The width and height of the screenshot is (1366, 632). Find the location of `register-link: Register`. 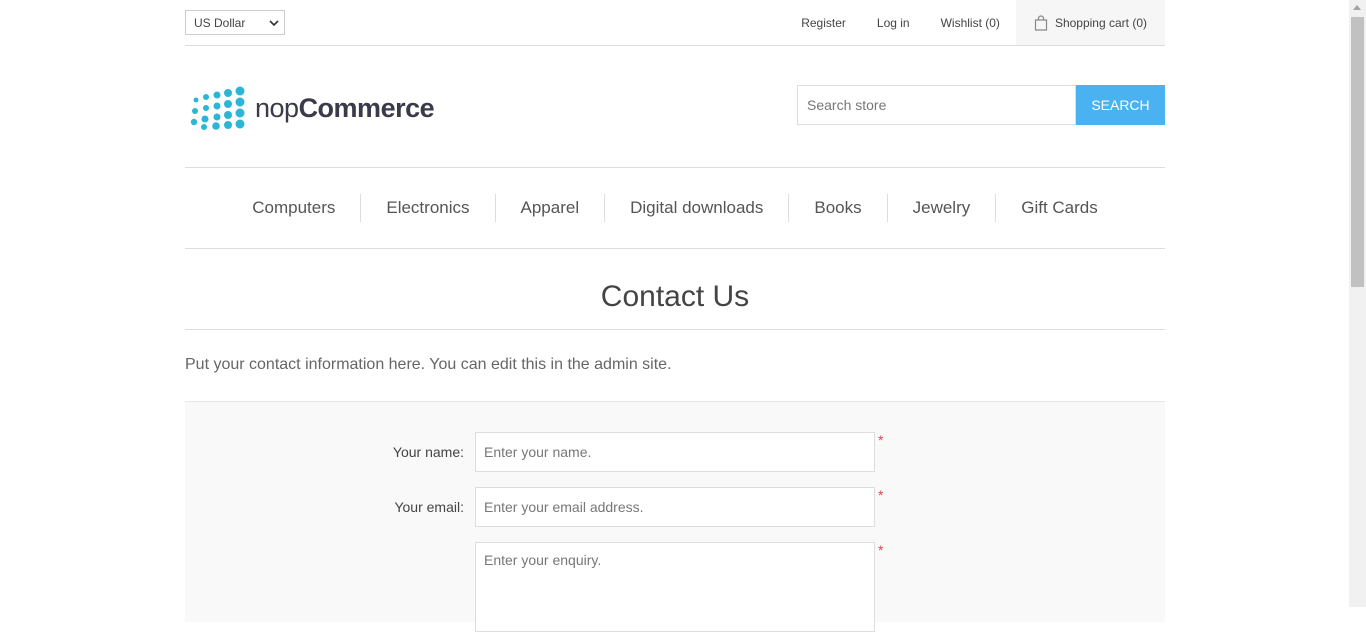

register-link: Register is located at coordinates (823, 23).